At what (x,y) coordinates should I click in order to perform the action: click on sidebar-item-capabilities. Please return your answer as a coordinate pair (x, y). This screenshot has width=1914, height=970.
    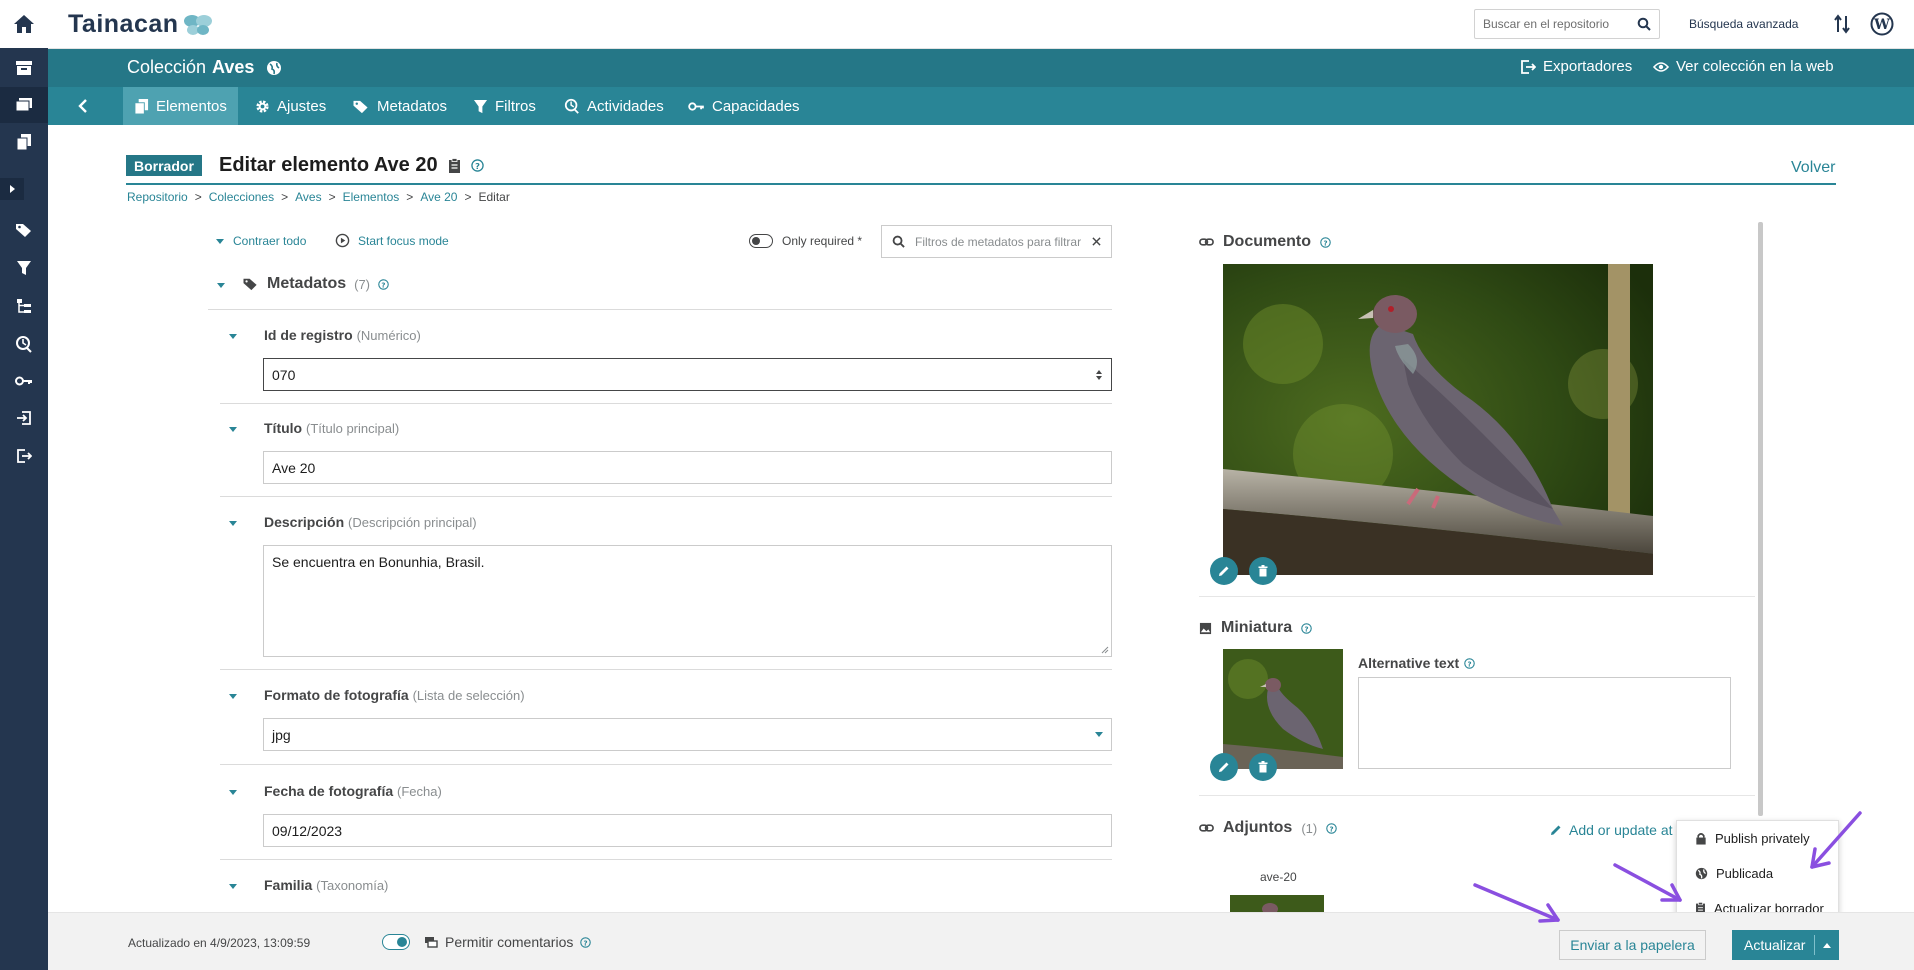
    Looking at the image, I should click on (24, 381).